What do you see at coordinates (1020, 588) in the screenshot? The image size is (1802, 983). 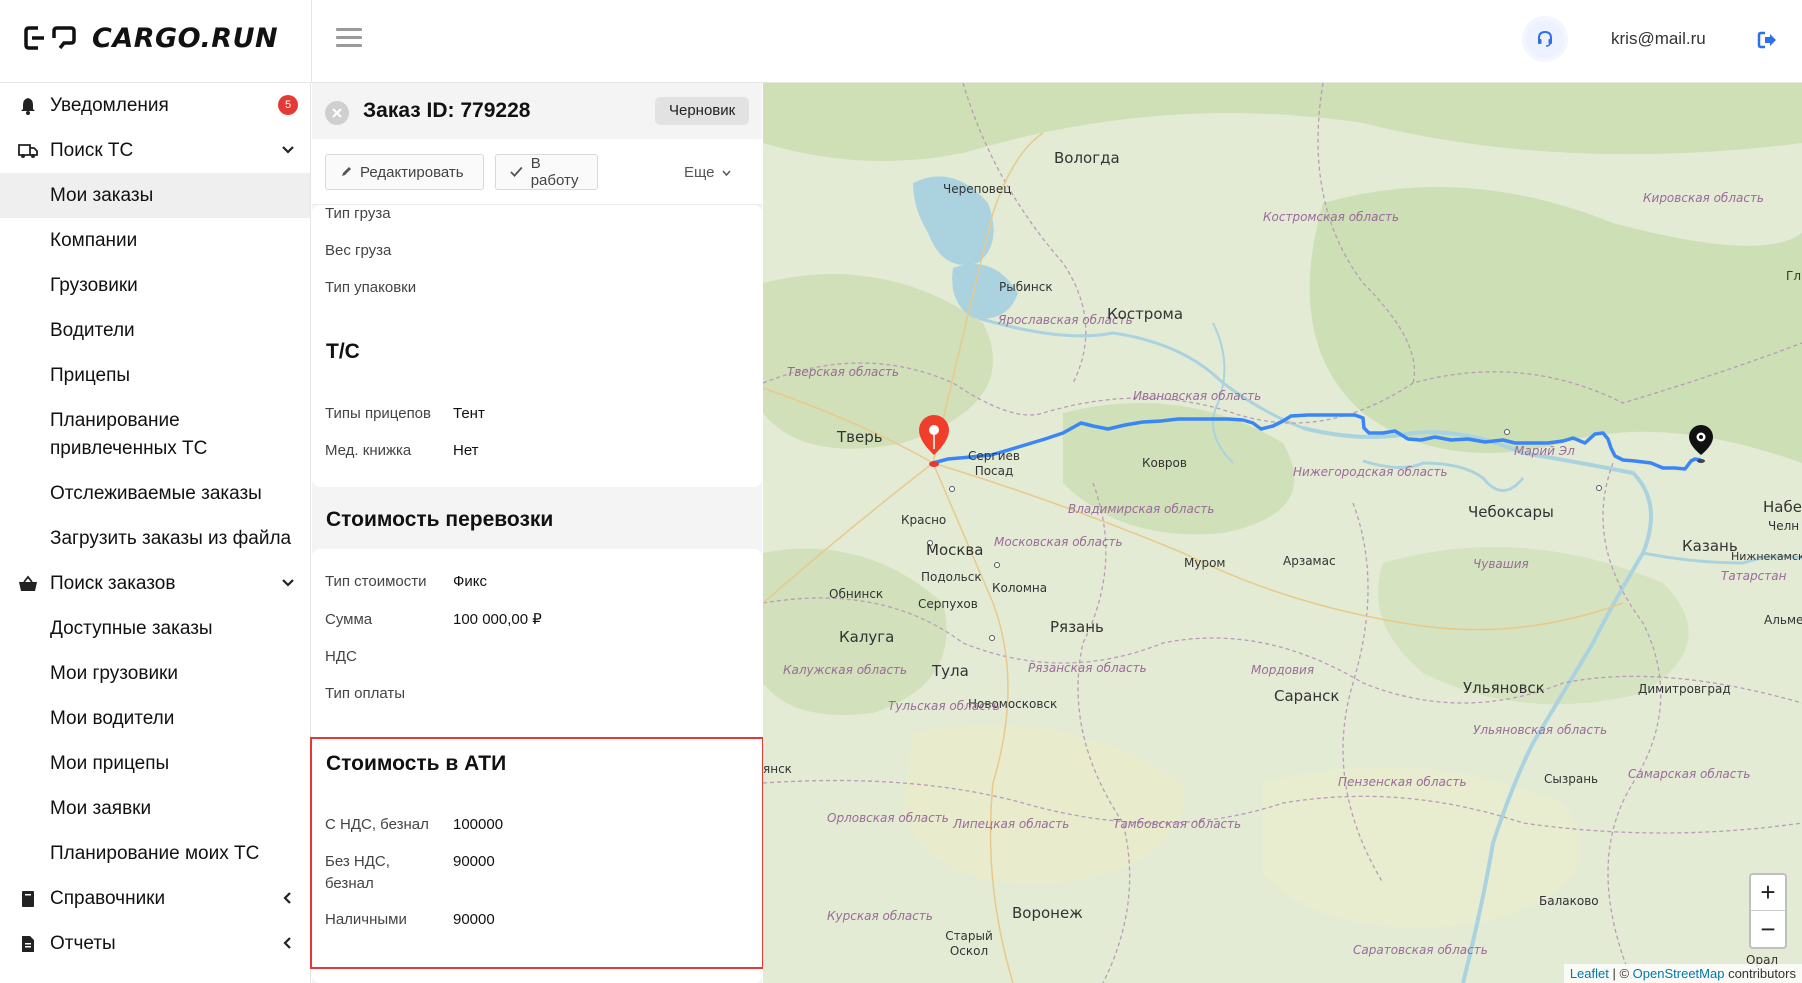 I see `map-label: Коломна` at bounding box center [1020, 588].